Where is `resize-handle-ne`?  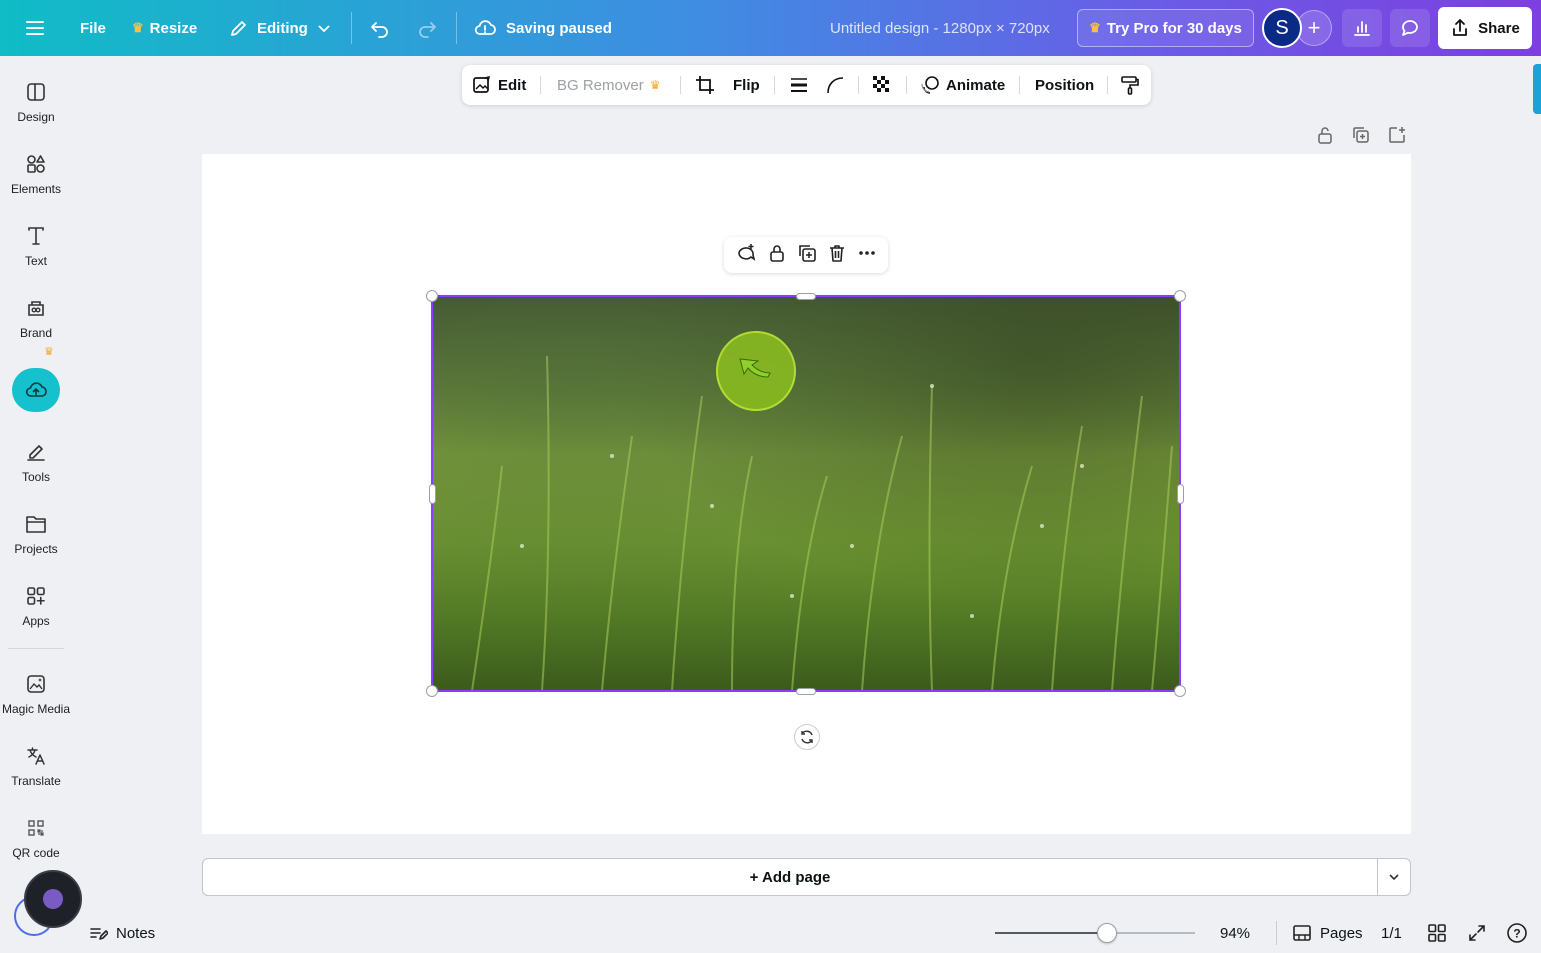
resize-handle-ne is located at coordinates (1180, 296).